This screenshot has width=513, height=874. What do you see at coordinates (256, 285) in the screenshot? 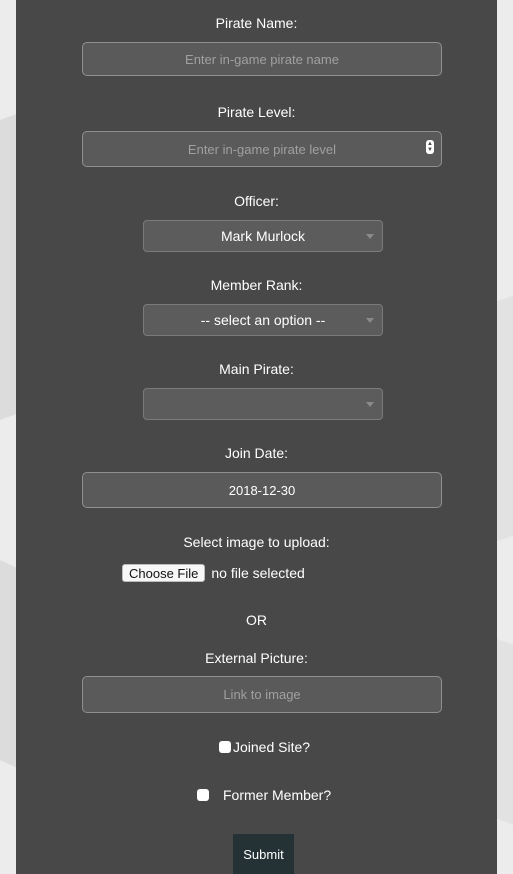
I see `member-rank-label: Member Rank:` at bounding box center [256, 285].